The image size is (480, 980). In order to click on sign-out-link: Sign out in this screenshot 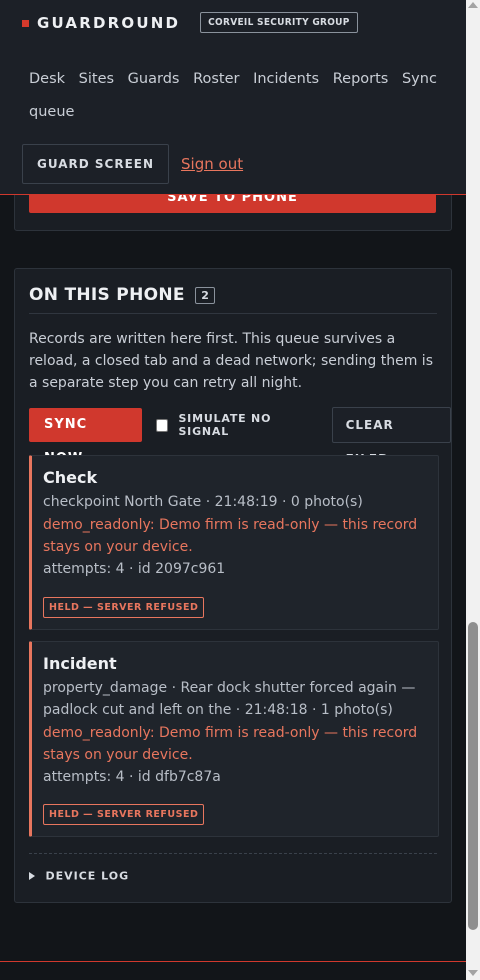, I will do `click(212, 164)`.